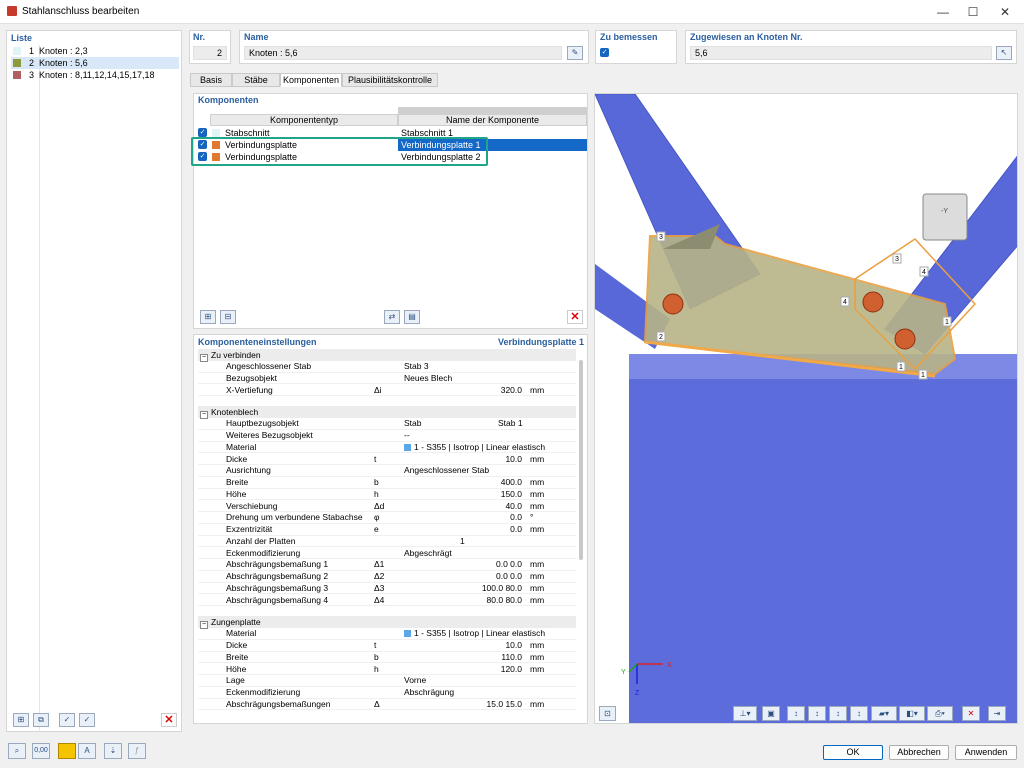  Describe the element at coordinates (387, 507) in the screenshot. I see `property-row: Verschiebung Δd 40.0 mm` at that location.